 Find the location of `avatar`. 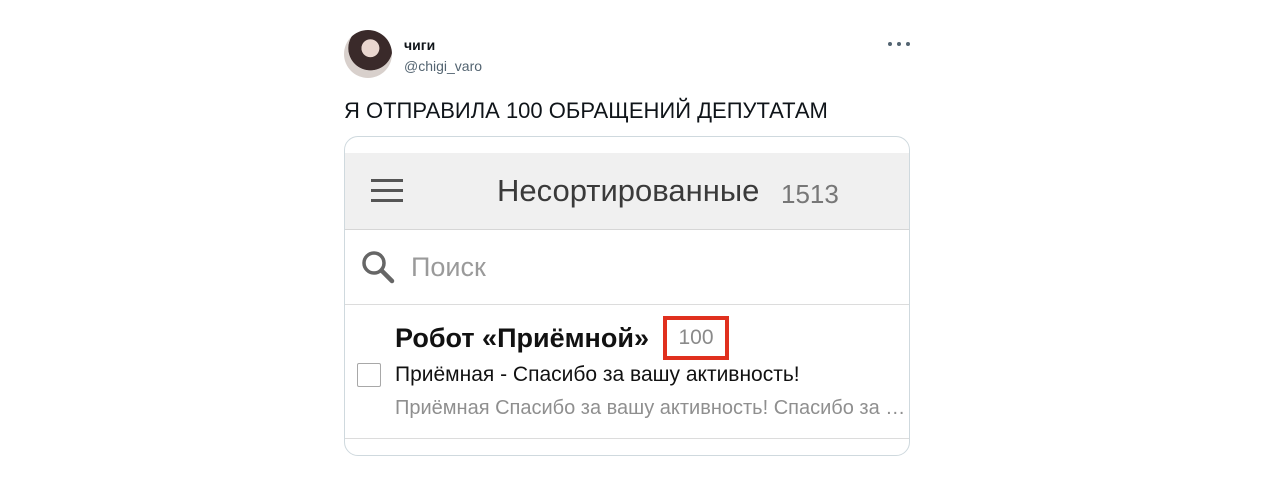

avatar is located at coordinates (368, 54).